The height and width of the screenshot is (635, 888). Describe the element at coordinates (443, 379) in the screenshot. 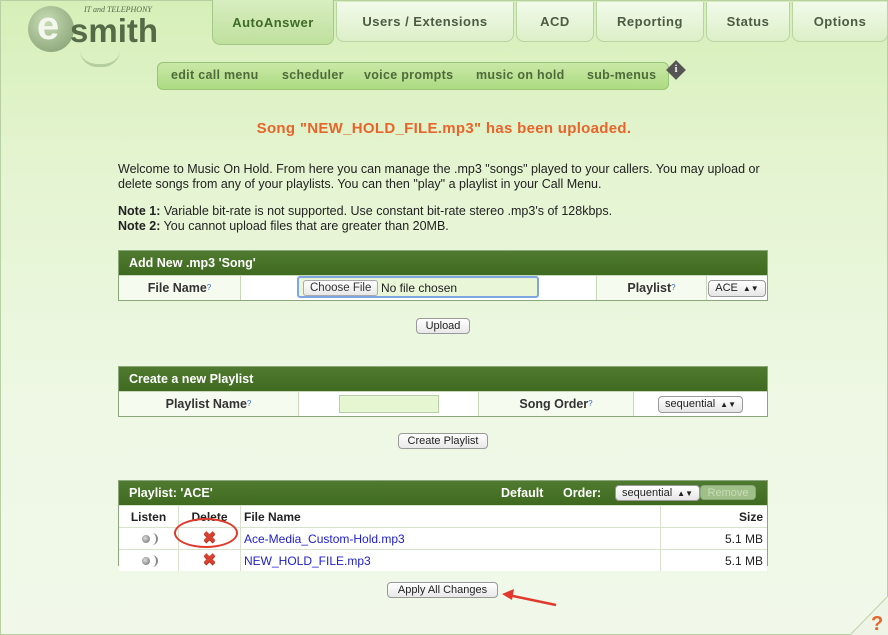

I see `create-playlist-title: Create a new Playlist` at that location.